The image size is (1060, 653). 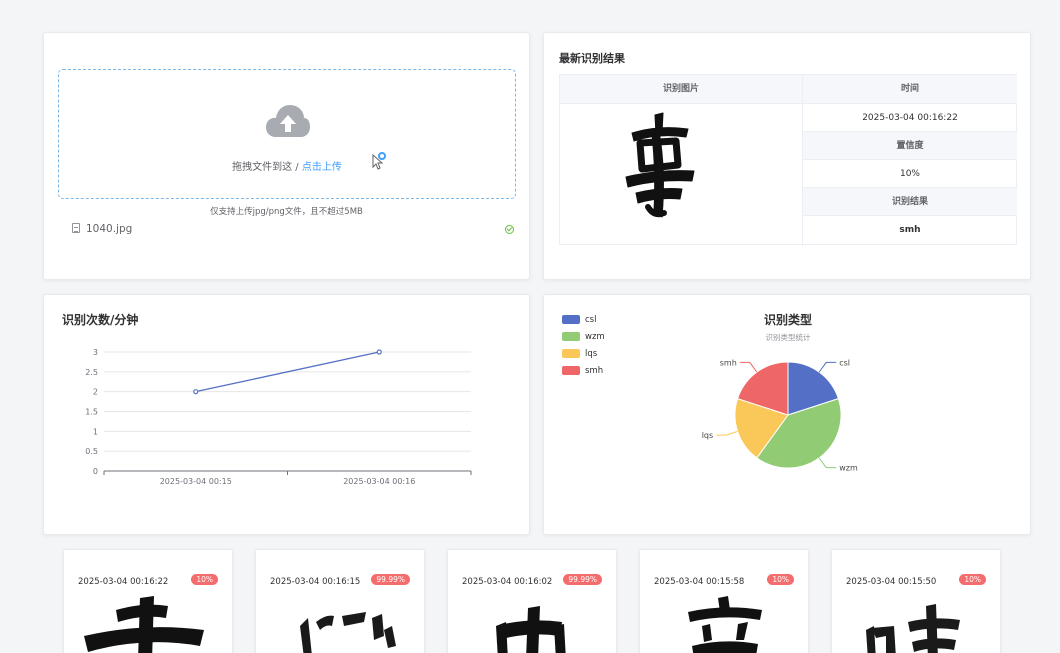 What do you see at coordinates (802, 160) in the screenshot?
I see `table-divider` at bounding box center [802, 160].